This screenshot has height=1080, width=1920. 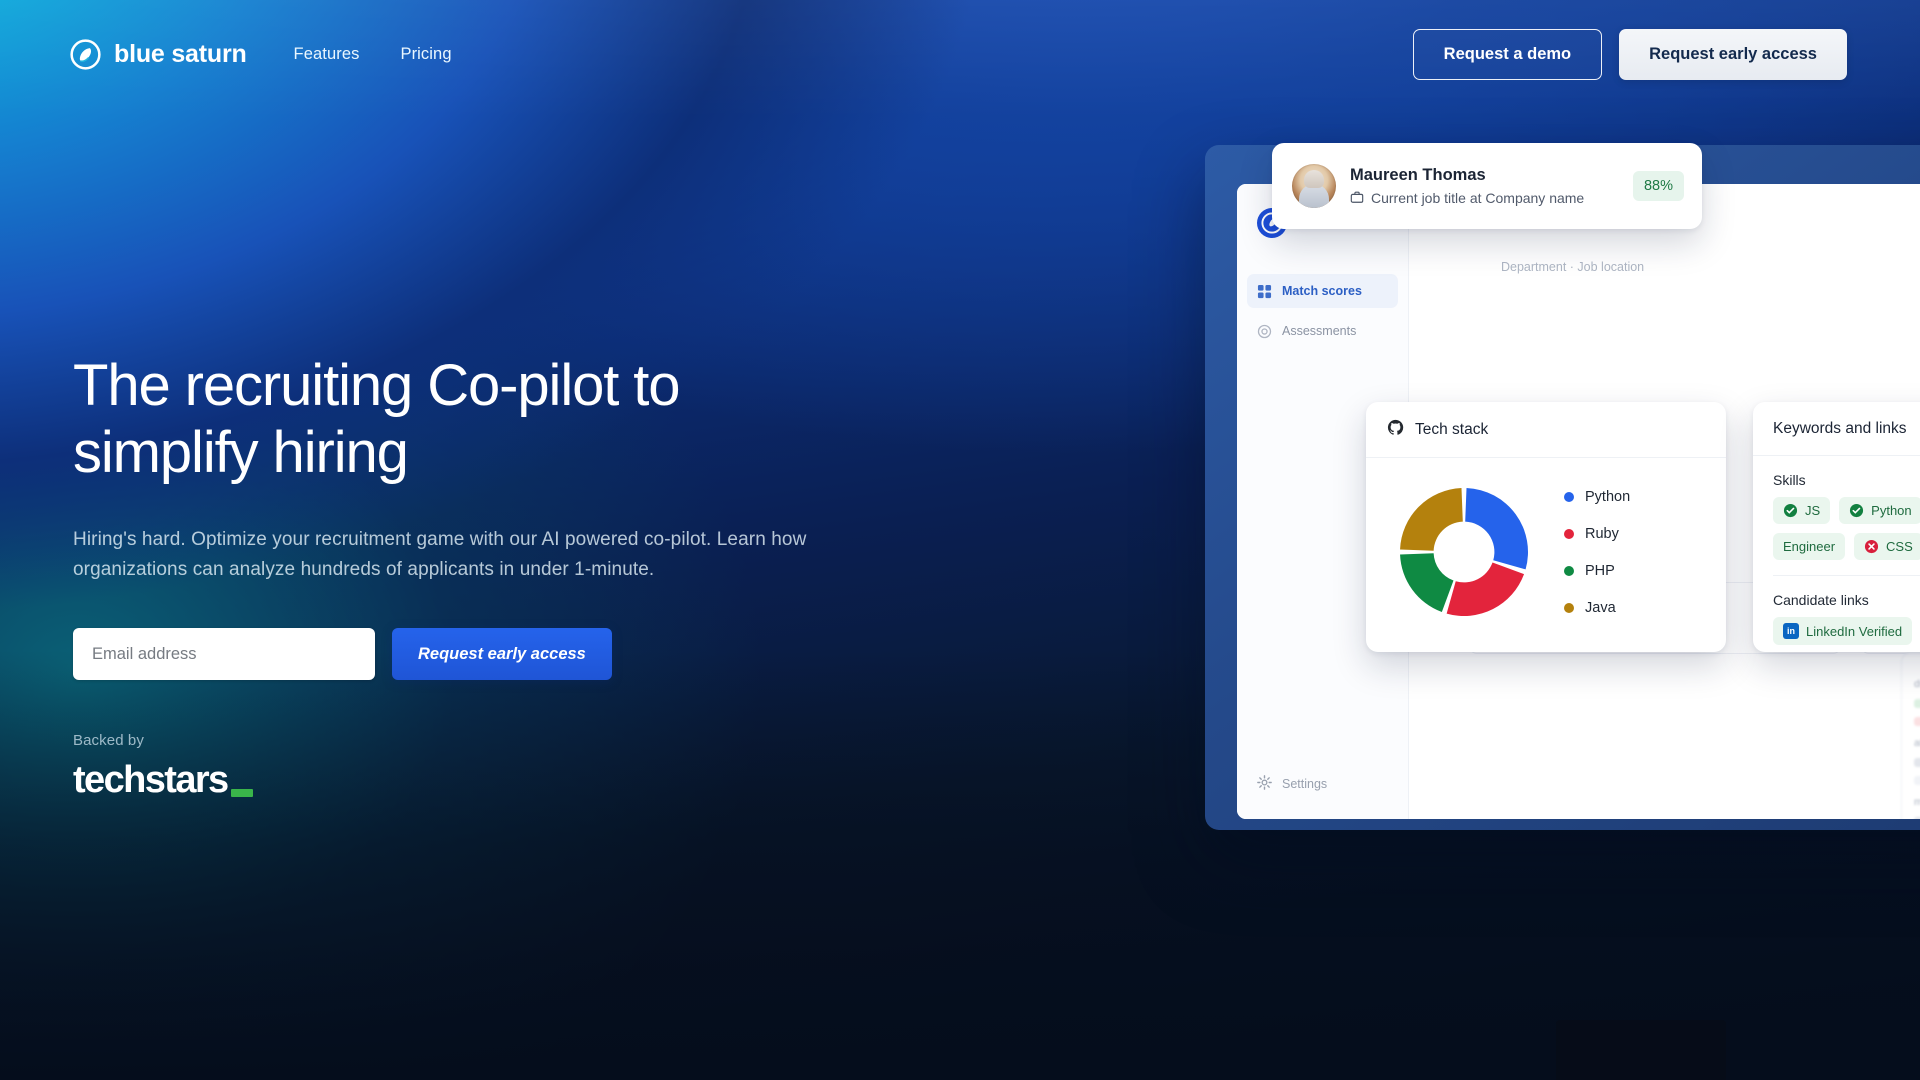 What do you see at coordinates (241, 793) in the screenshot?
I see `techstars-underscore-icon` at bounding box center [241, 793].